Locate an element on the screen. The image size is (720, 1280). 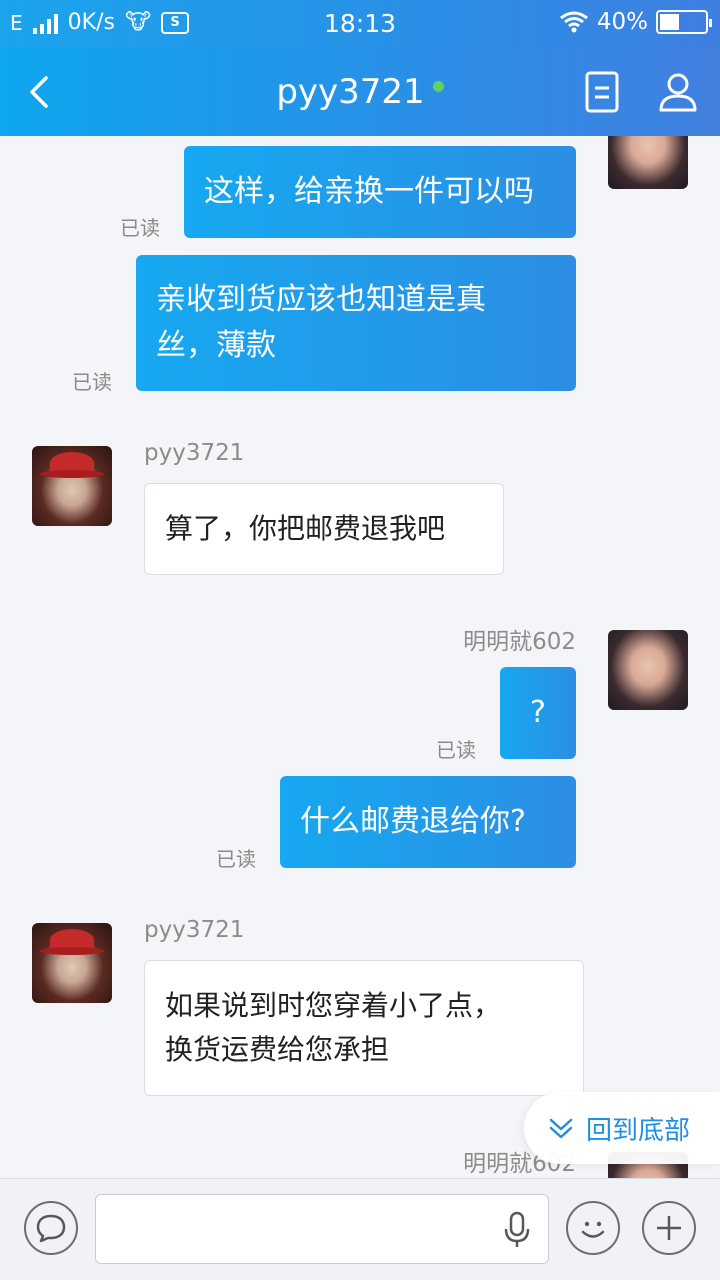
document-icon is located at coordinates (602, 92).